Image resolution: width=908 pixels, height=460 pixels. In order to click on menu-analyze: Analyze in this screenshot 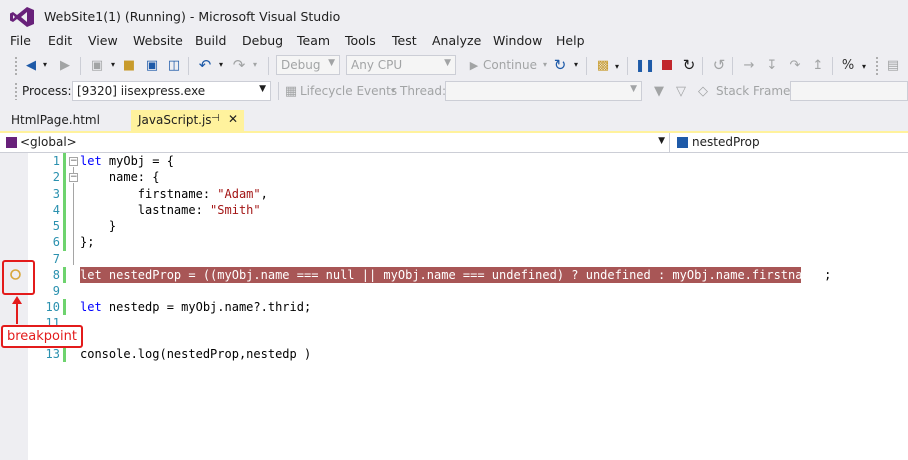, I will do `click(456, 40)`.